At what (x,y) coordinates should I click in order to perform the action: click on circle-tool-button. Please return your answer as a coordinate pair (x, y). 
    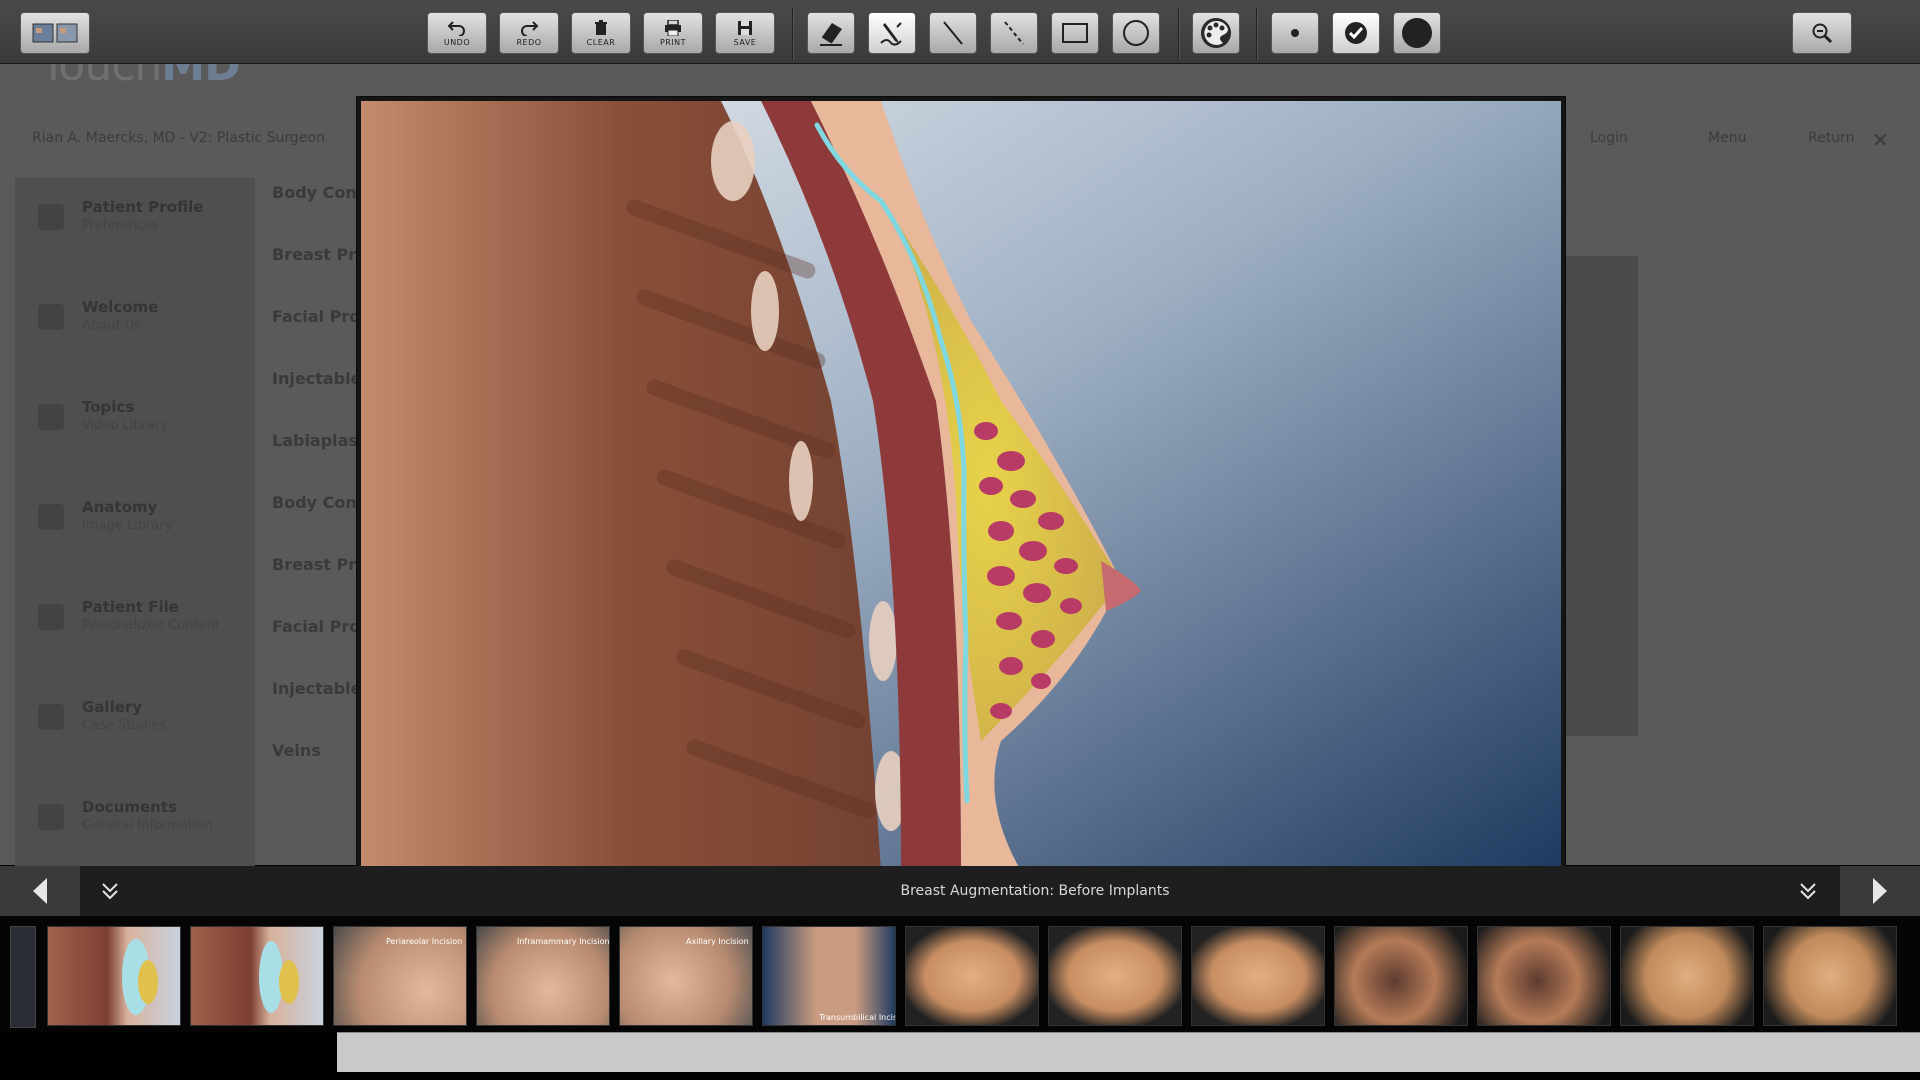
    Looking at the image, I should click on (1136, 33).